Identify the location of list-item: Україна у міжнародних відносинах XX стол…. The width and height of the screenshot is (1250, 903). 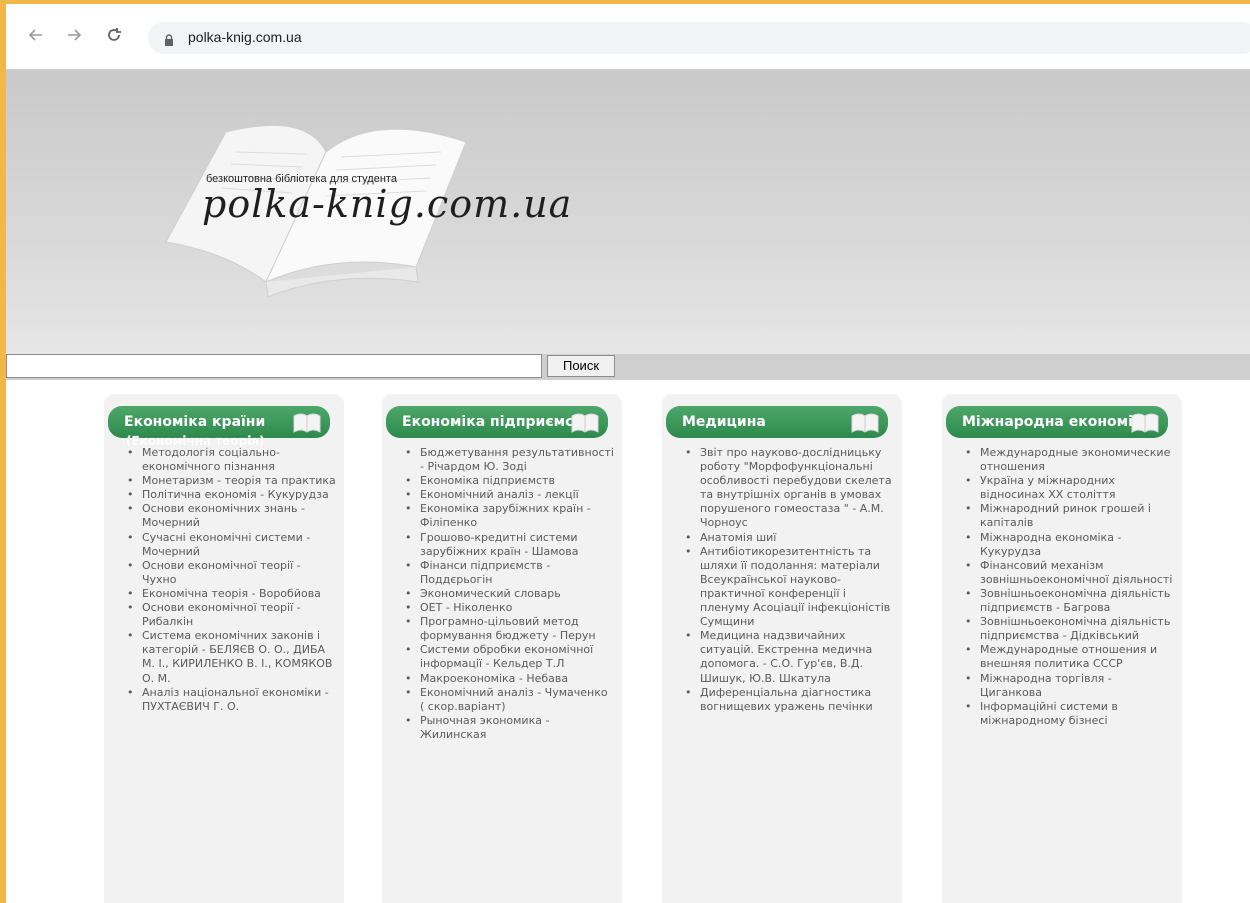
(1068, 488).